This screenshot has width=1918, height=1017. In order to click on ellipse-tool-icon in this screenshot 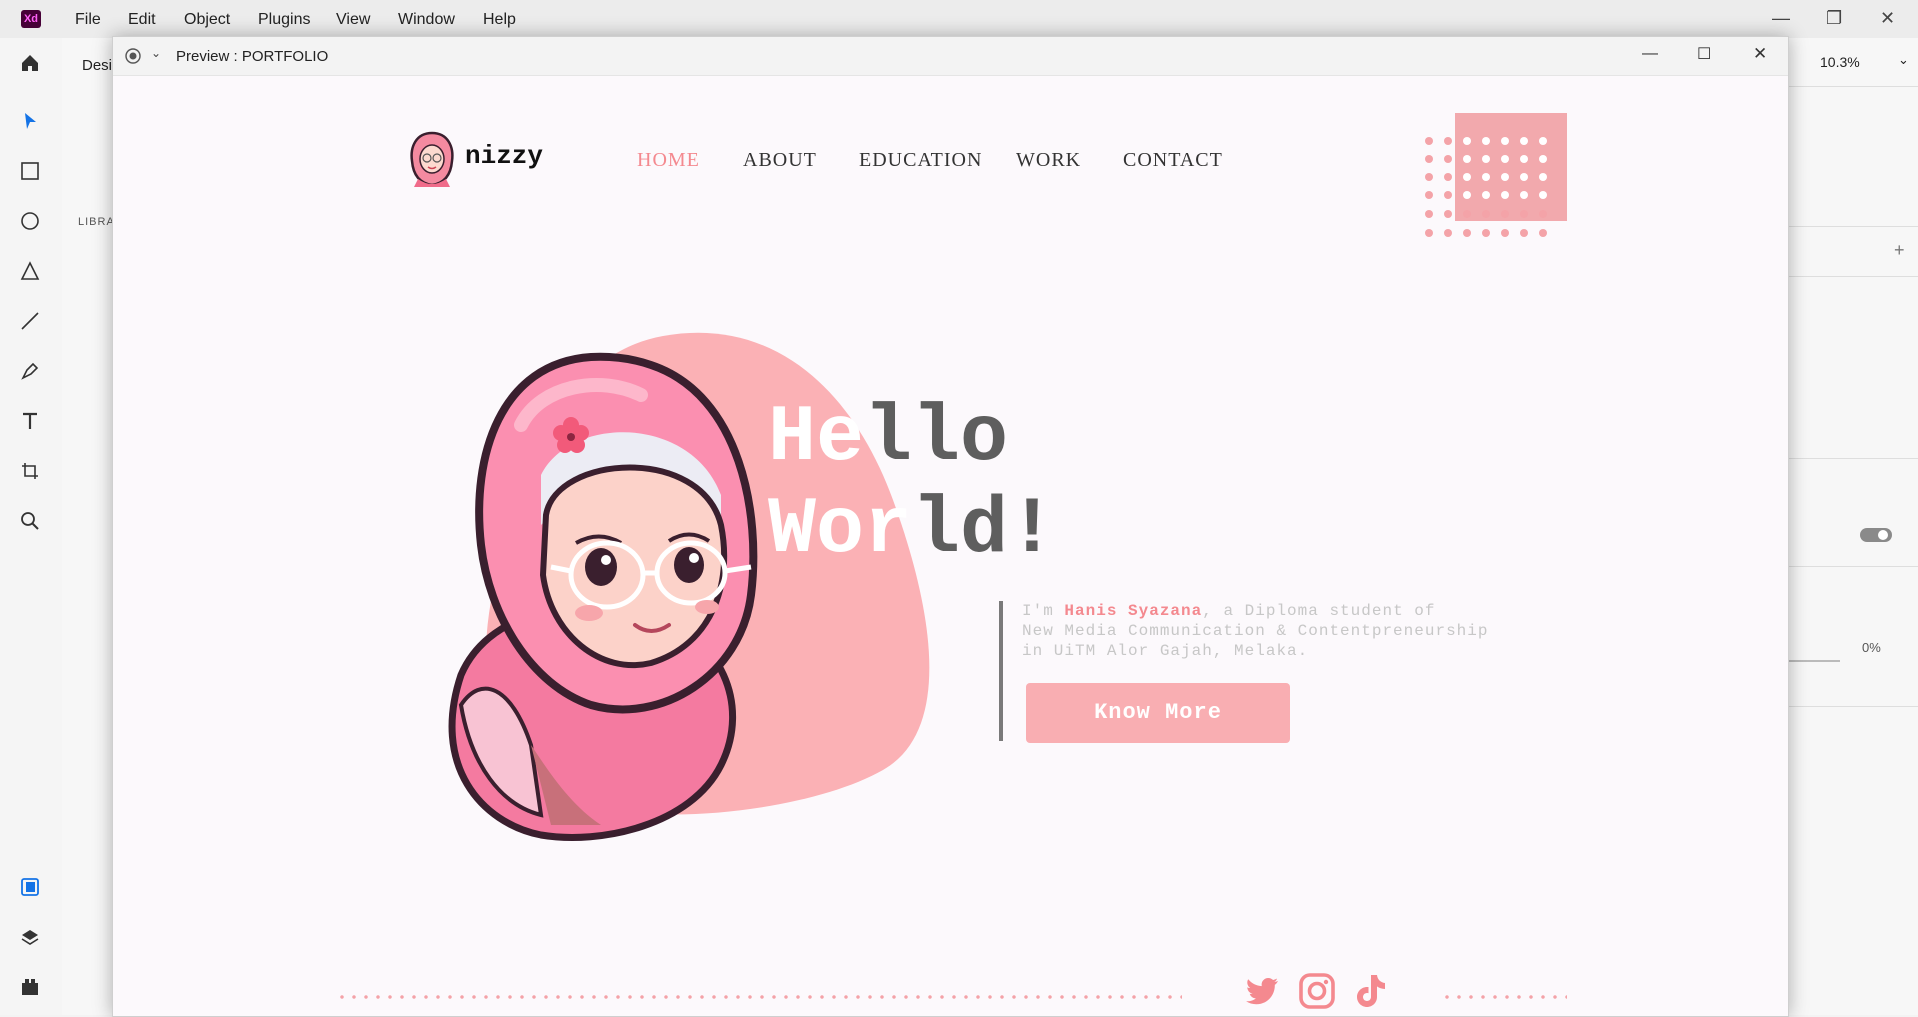, I will do `click(30, 223)`.